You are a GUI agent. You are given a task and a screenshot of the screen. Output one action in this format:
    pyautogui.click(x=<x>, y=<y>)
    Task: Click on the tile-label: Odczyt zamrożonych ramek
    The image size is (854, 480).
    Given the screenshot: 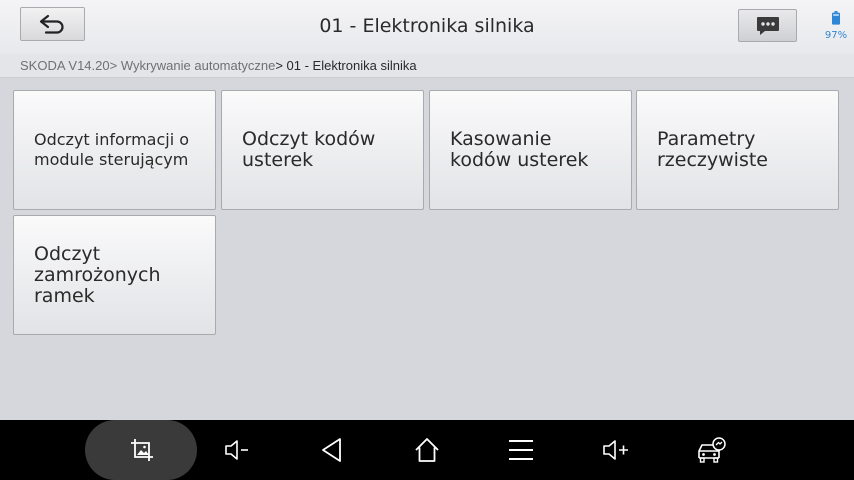 What is the action you would take?
    pyautogui.click(x=97, y=274)
    